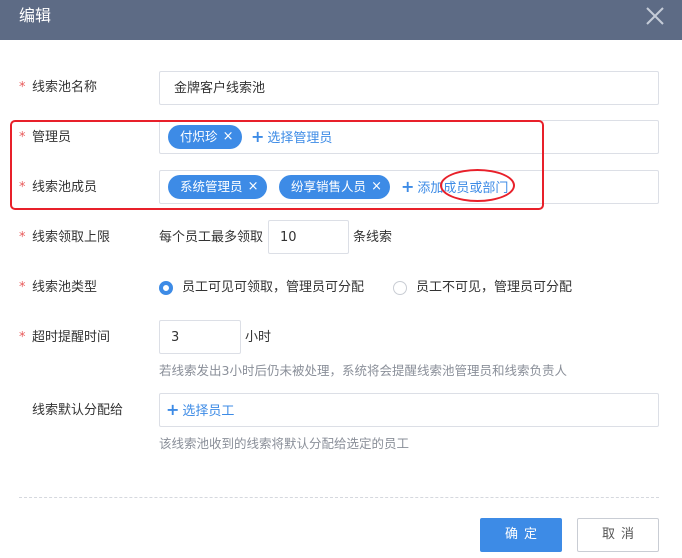 This screenshot has height=558, width=682. Describe the element at coordinates (71, 237) in the screenshot. I see `limit-label: 线索领取上限` at that location.